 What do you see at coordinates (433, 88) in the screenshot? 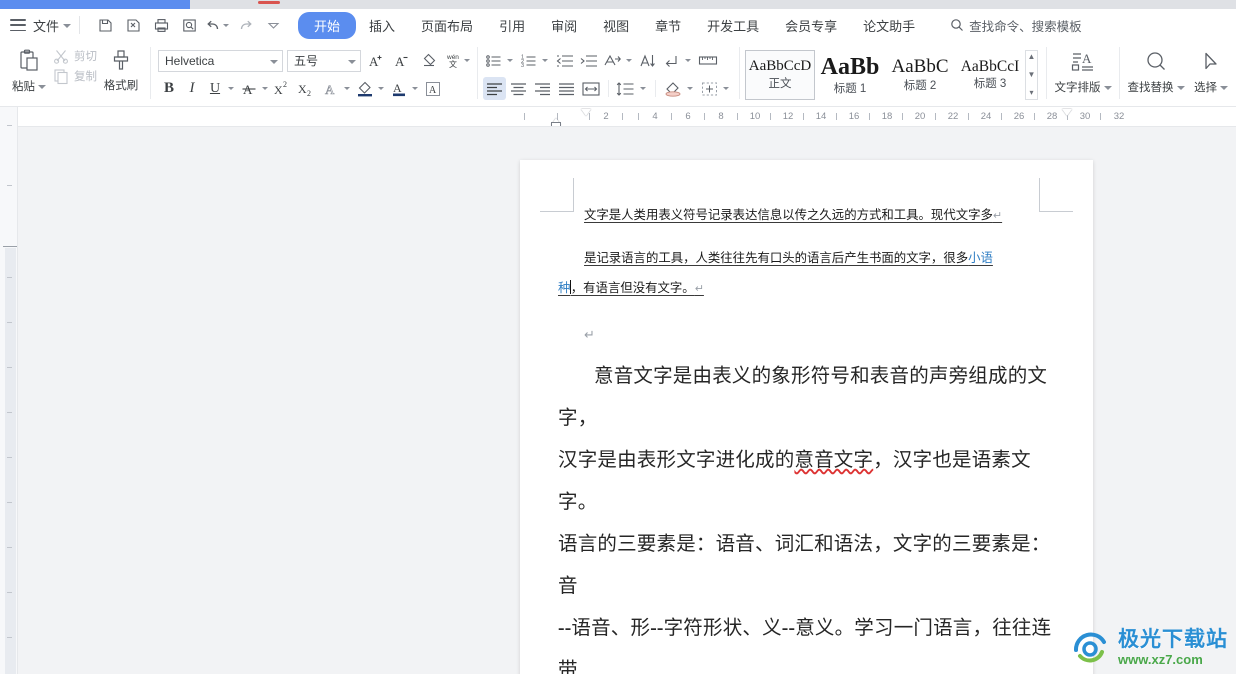
I see `character-border-button: A` at bounding box center [433, 88].